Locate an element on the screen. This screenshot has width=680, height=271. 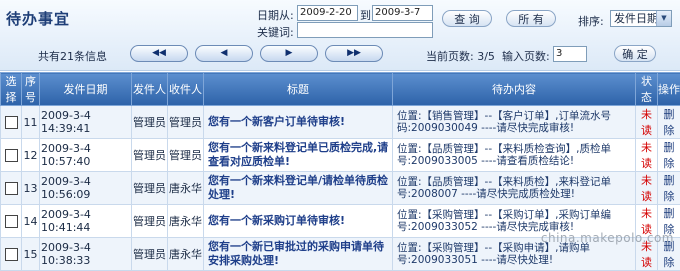
next-page-button: ▶ is located at coordinates (289, 53).